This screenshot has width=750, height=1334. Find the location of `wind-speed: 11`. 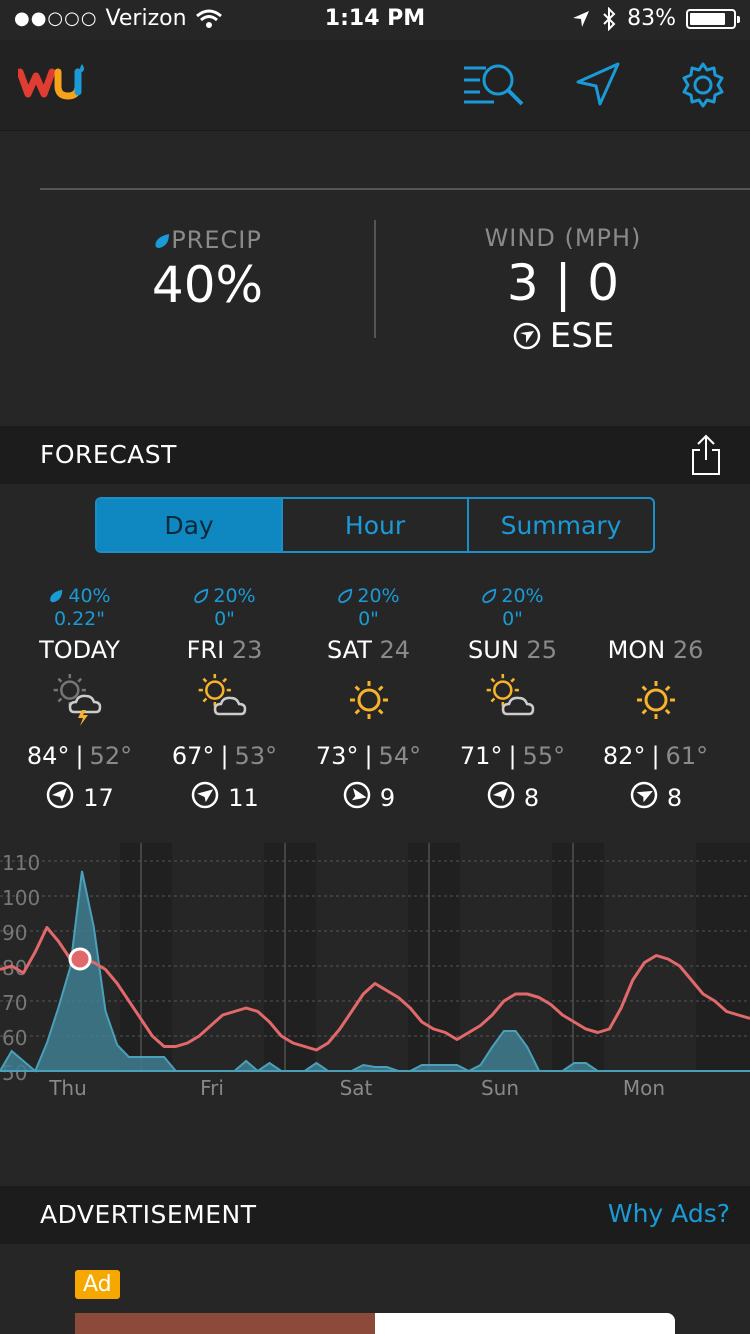

wind-speed: 11 is located at coordinates (224, 798).